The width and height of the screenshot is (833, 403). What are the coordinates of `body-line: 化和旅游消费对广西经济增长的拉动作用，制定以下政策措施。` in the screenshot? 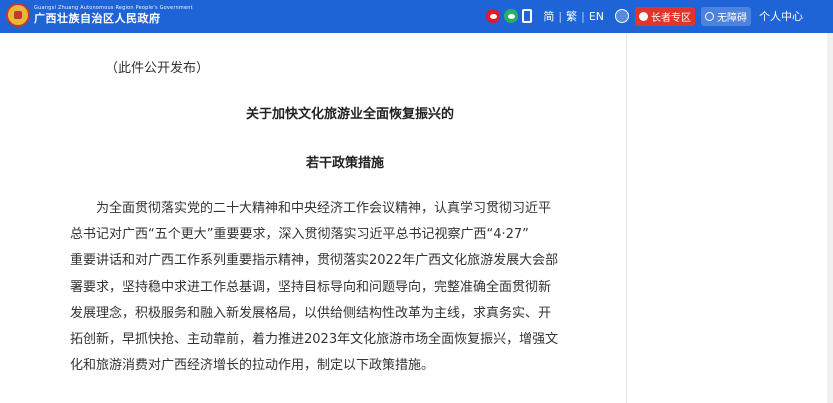 It's located at (252, 366).